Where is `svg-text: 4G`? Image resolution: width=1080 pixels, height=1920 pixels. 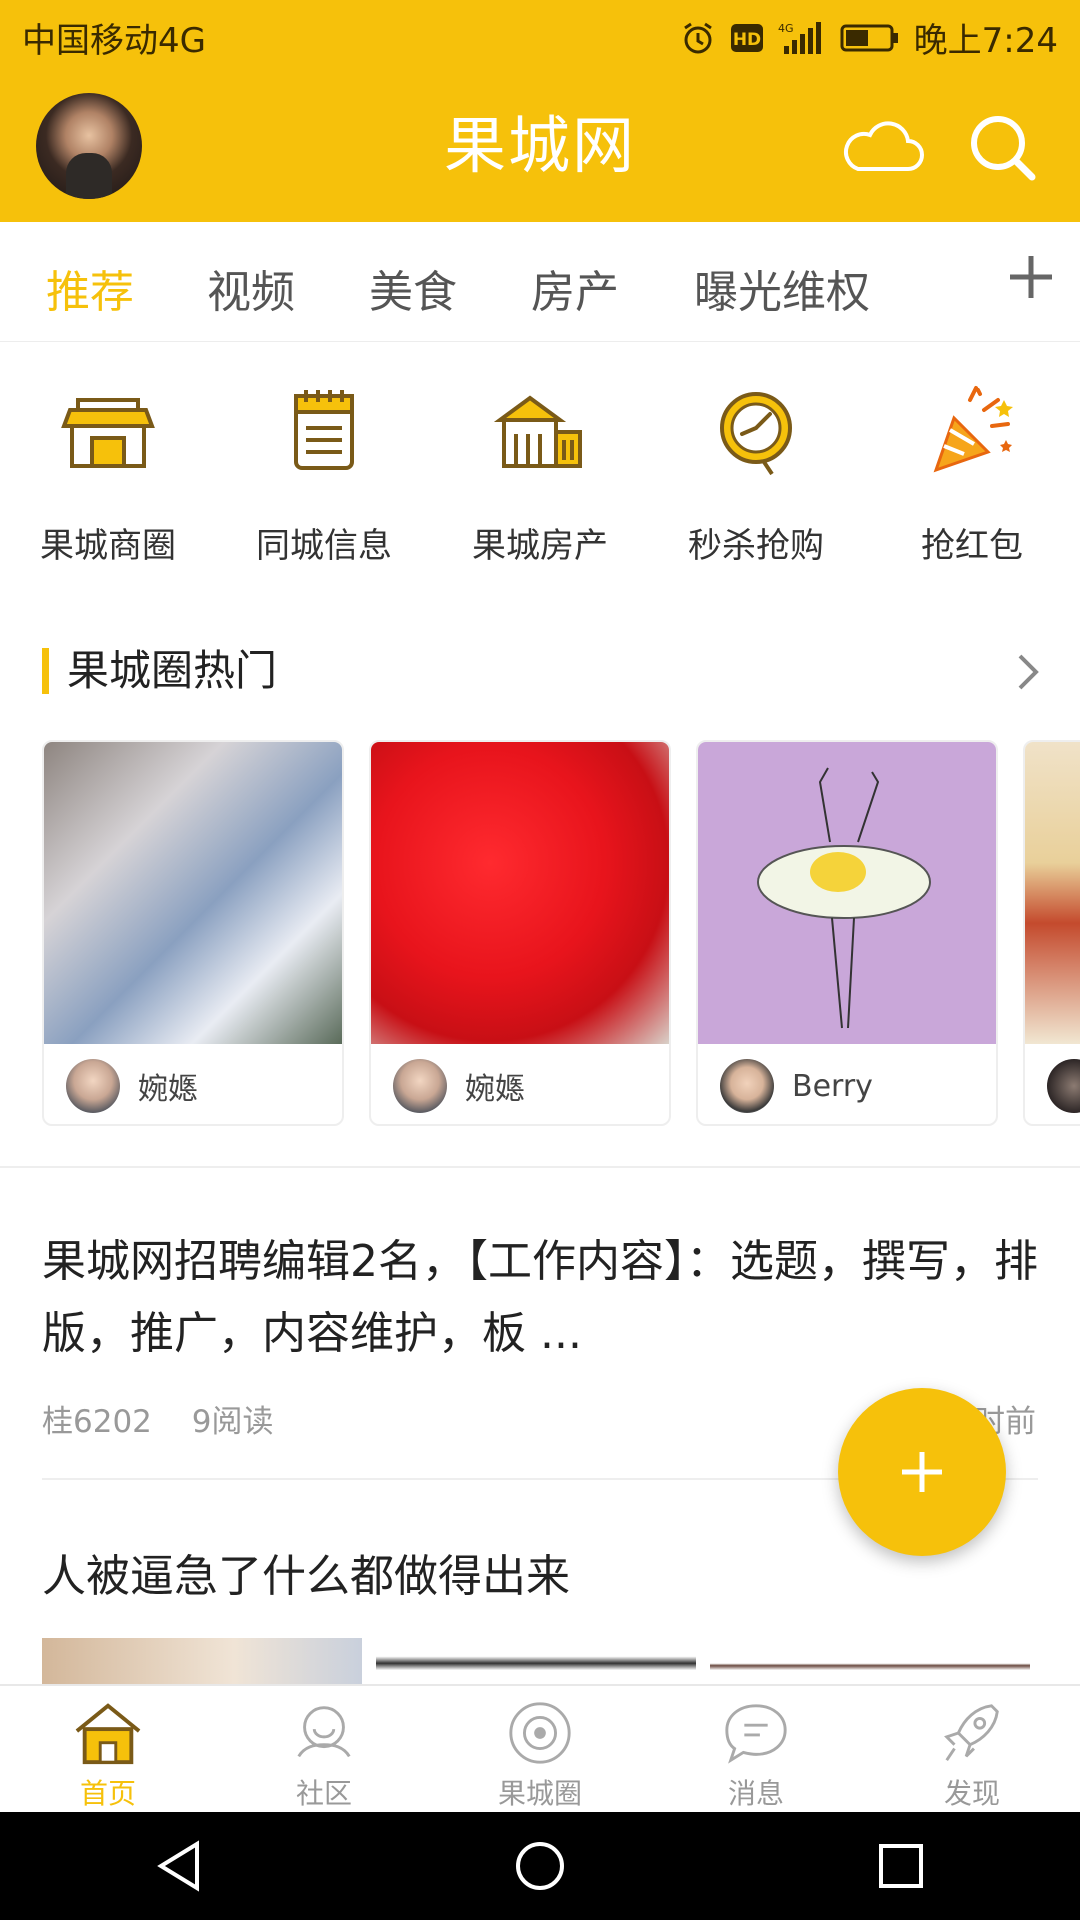
svg-text: 4G is located at coordinates (786, 28).